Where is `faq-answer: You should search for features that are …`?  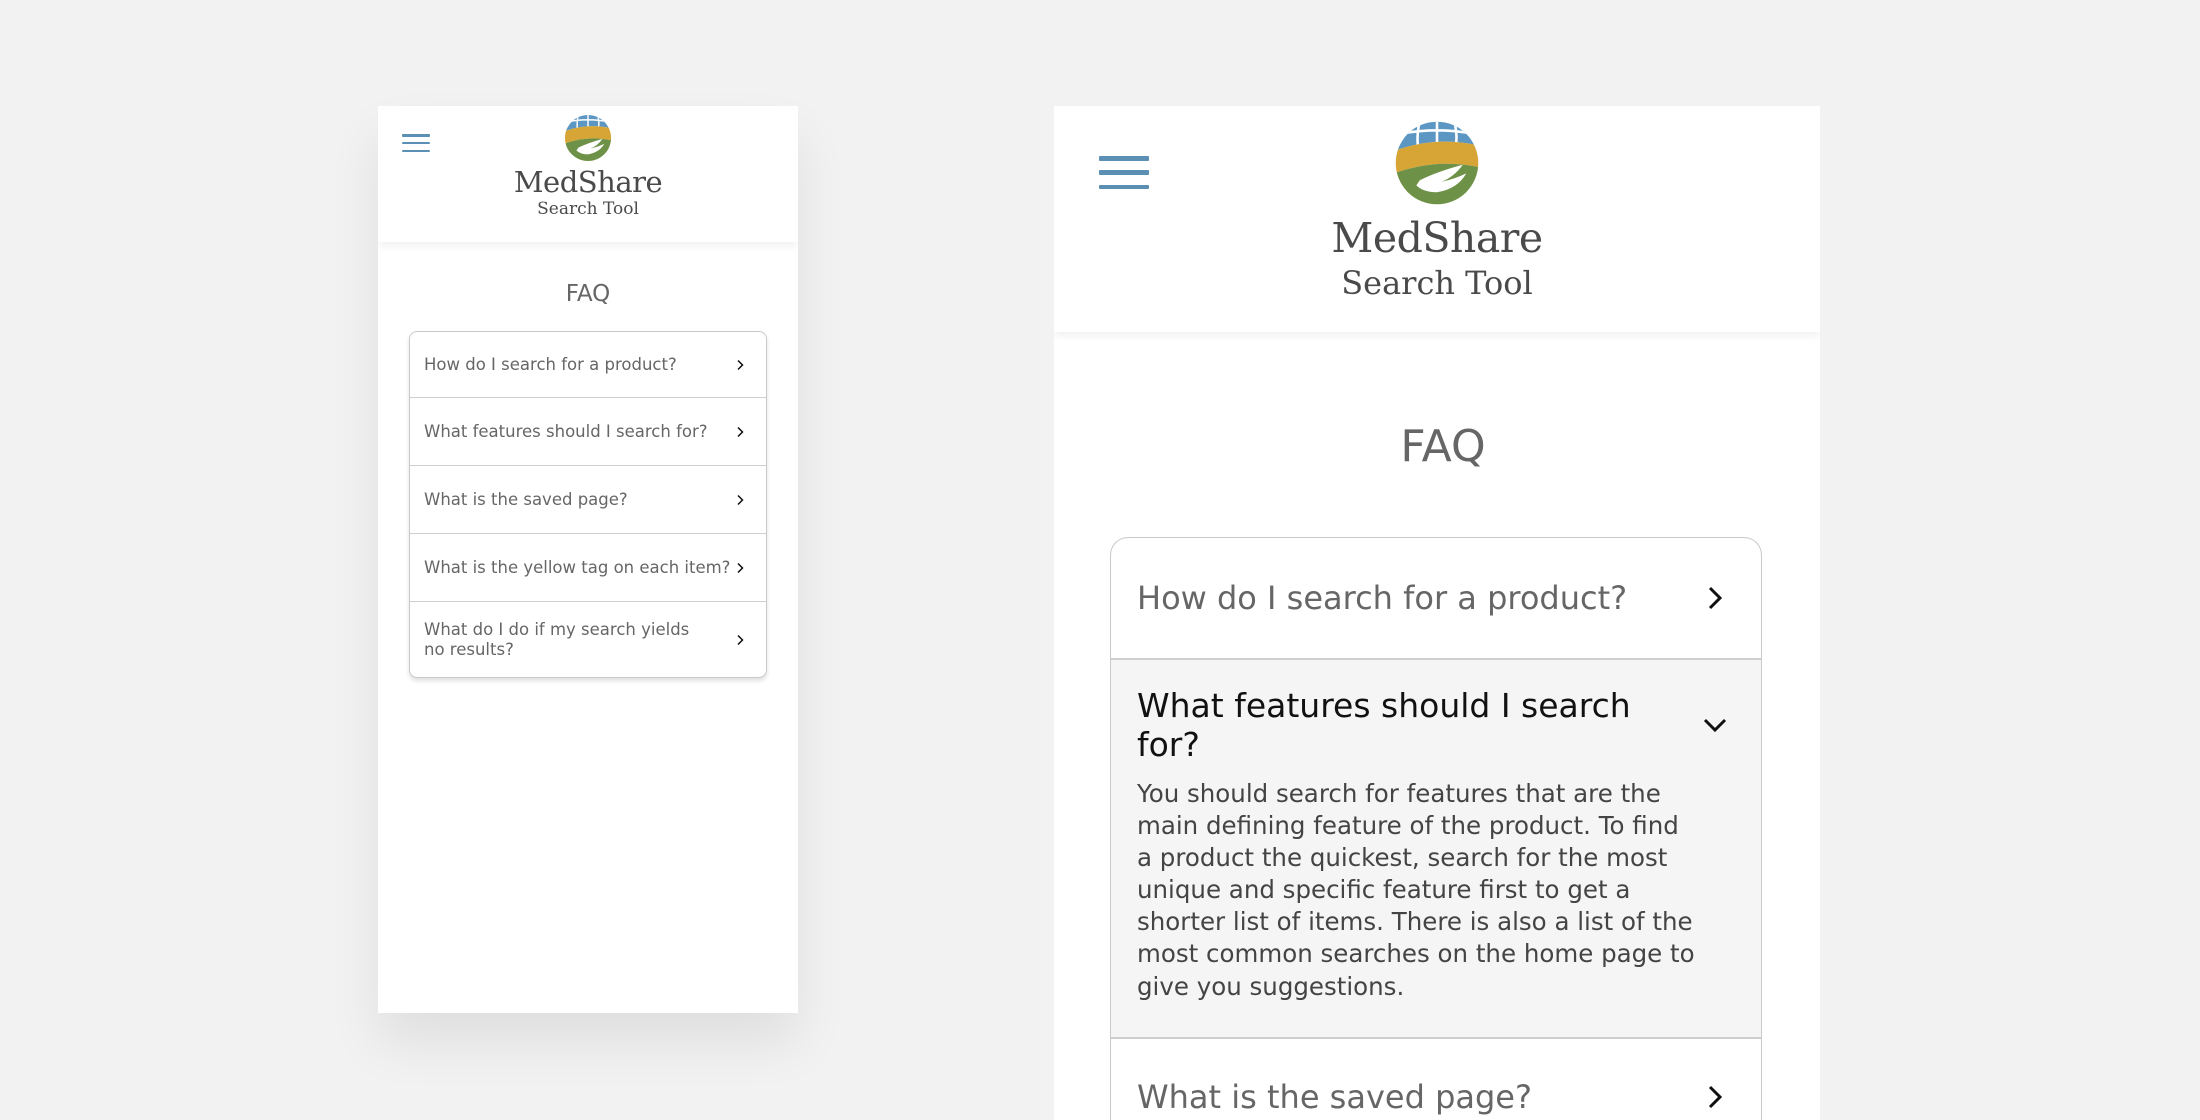 faq-answer: You should search for features that are … is located at coordinates (1416, 890).